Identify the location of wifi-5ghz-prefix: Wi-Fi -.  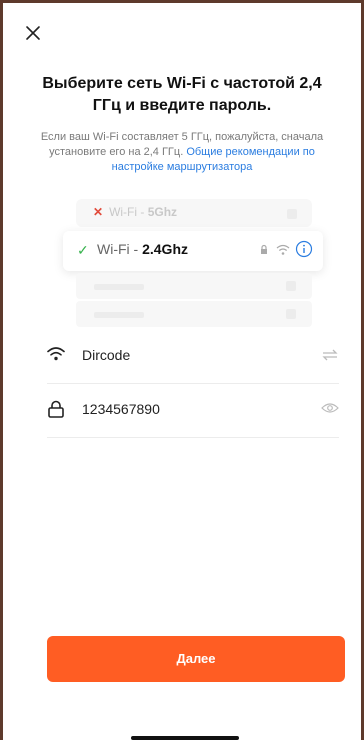
(128, 212).